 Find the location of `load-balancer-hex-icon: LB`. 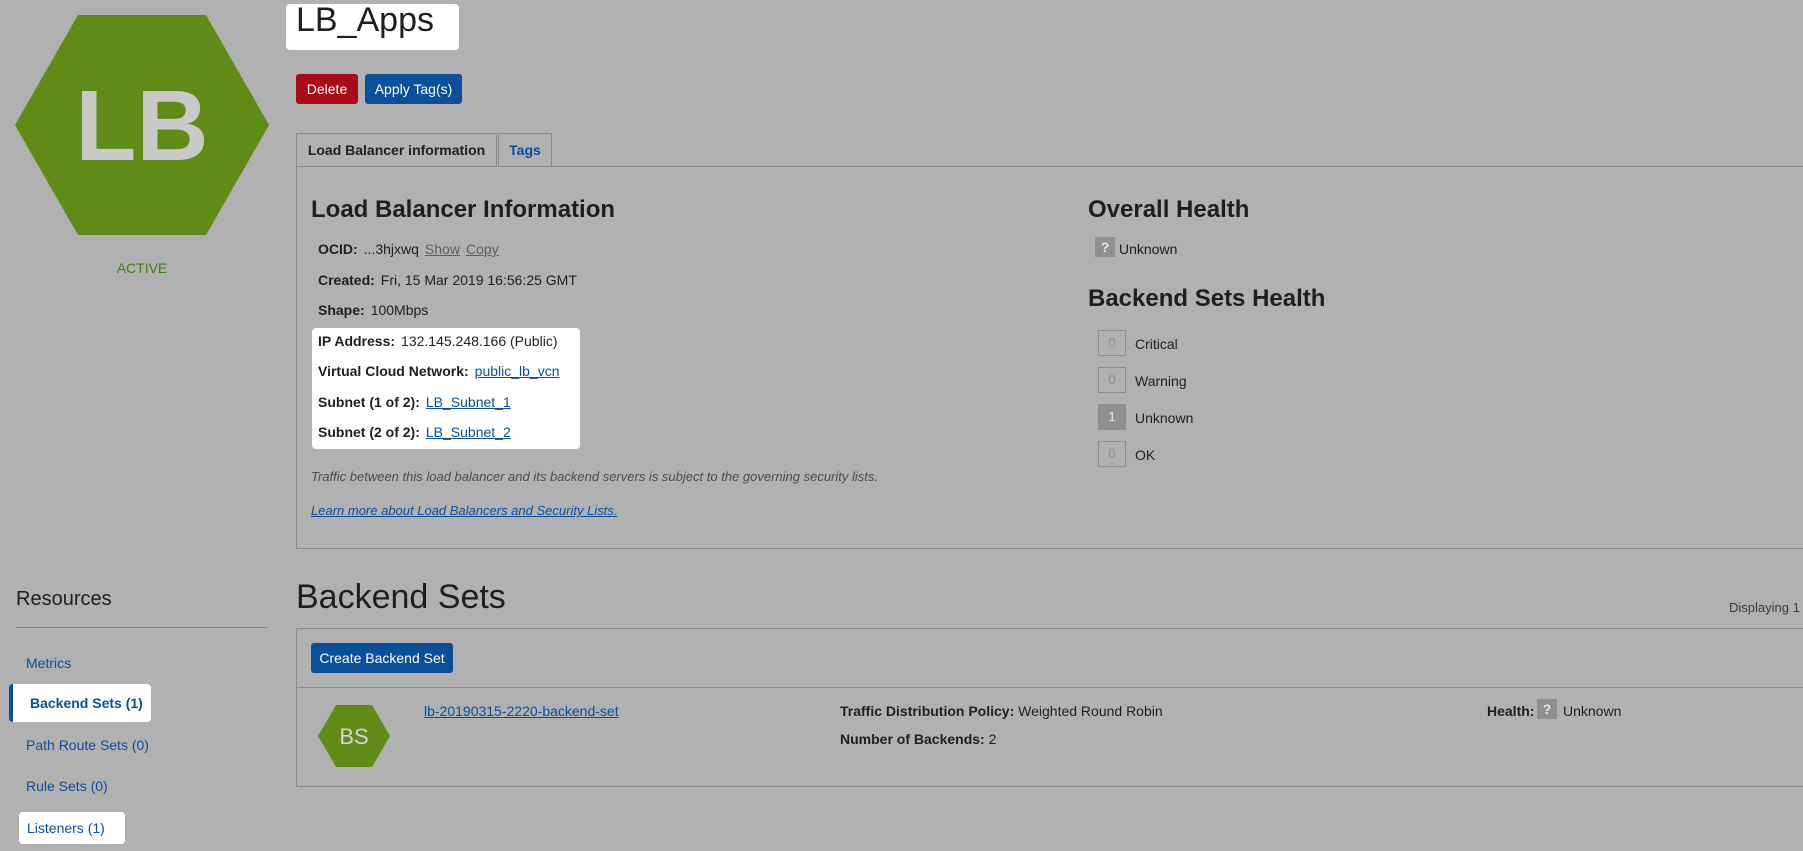

load-balancer-hex-icon: LB is located at coordinates (142, 125).